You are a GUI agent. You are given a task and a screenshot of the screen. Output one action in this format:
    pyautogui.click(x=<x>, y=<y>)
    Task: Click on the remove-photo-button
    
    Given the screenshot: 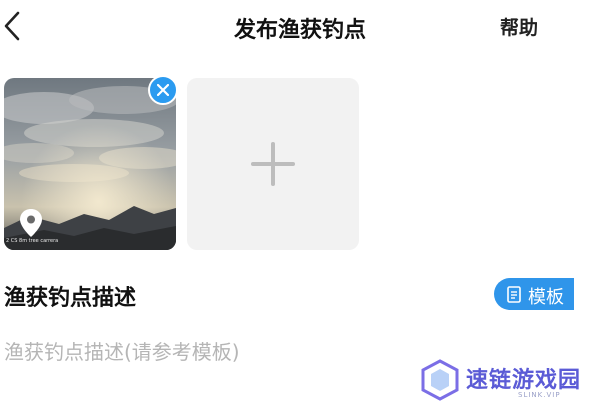 What is the action you would take?
    pyautogui.click(x=163, y=90)
    